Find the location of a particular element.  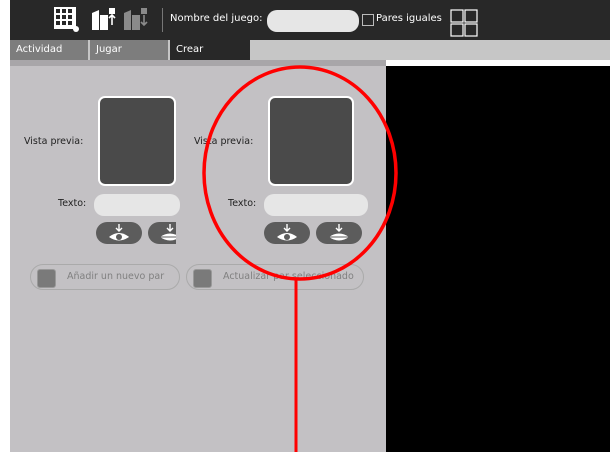

card-text-input is located at coordinates (137, 205).